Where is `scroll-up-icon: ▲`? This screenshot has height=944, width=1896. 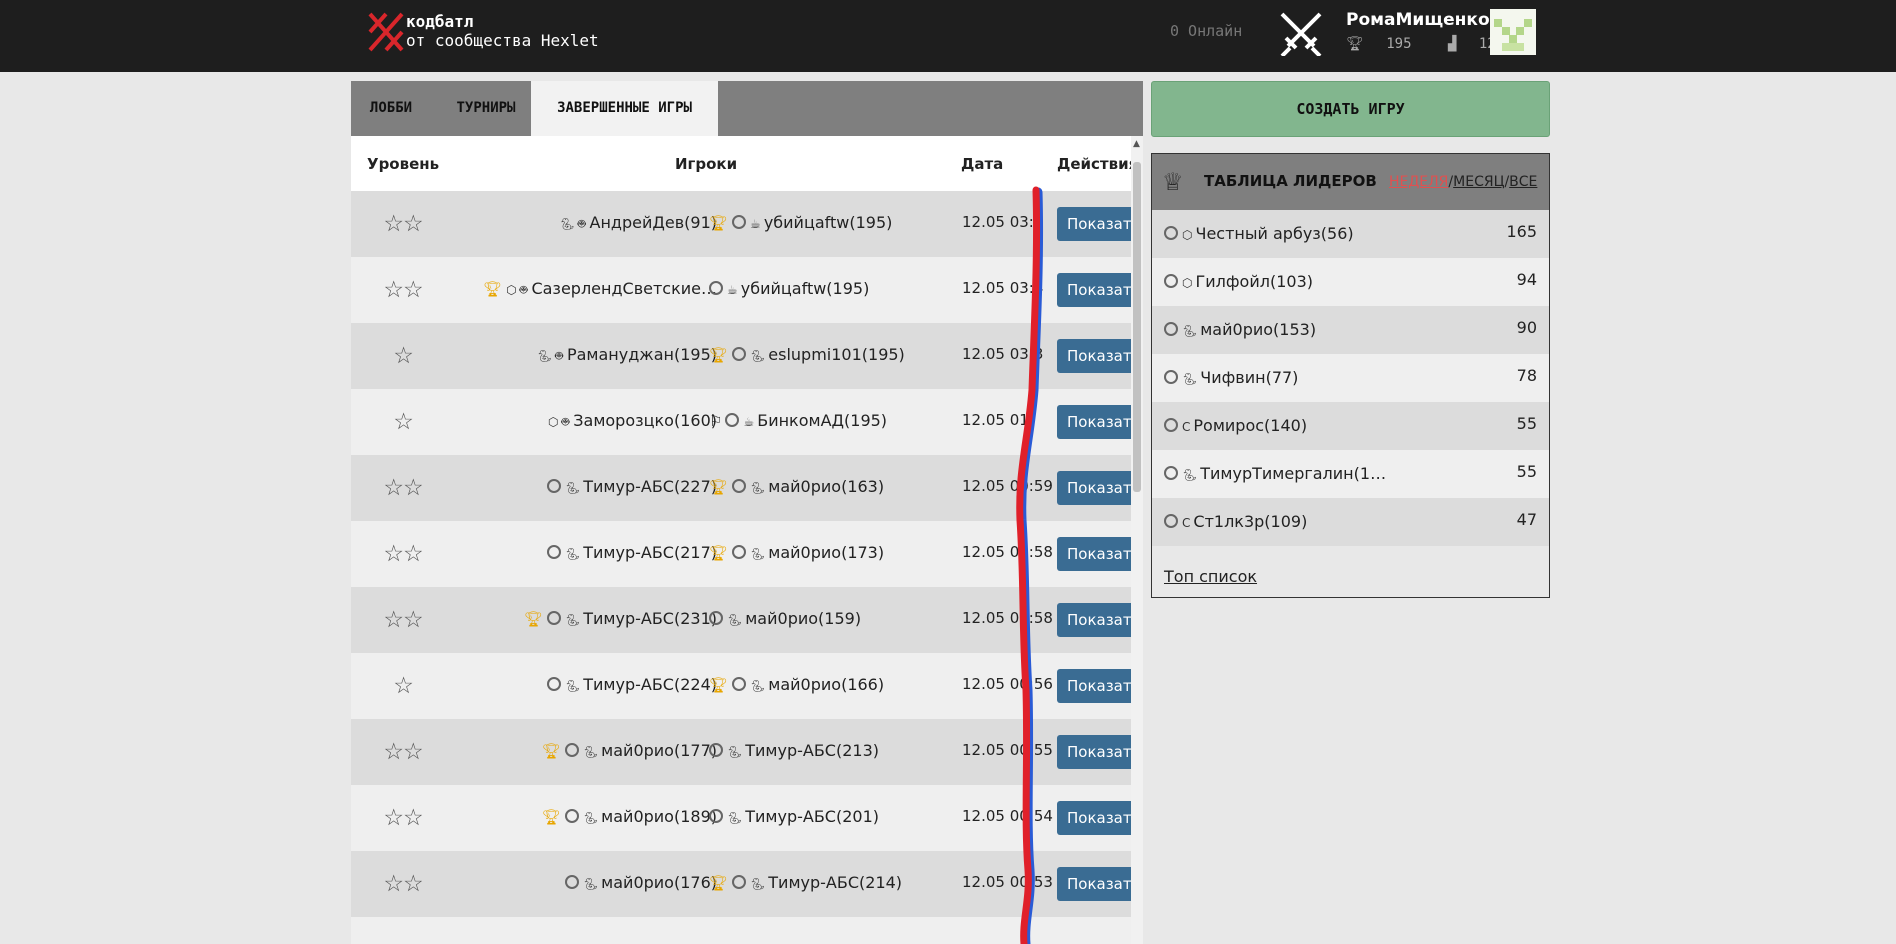 scroll-up-icon: ▲ is located at coordinates (1136, 144).